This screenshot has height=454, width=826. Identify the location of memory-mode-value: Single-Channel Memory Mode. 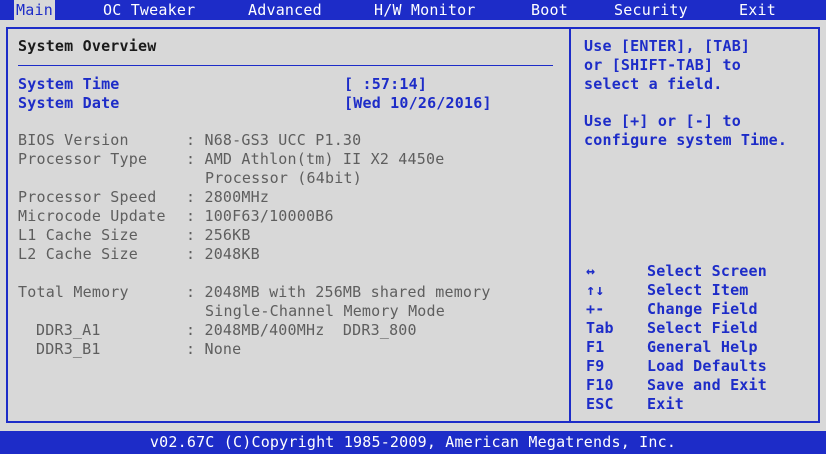
(325, 311).